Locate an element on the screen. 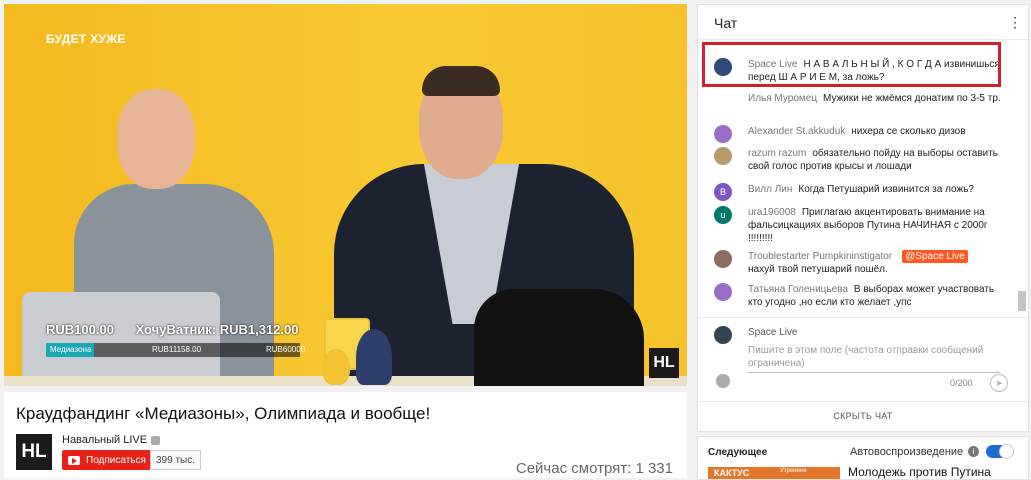  figurine is located at coordinates (374, 357).